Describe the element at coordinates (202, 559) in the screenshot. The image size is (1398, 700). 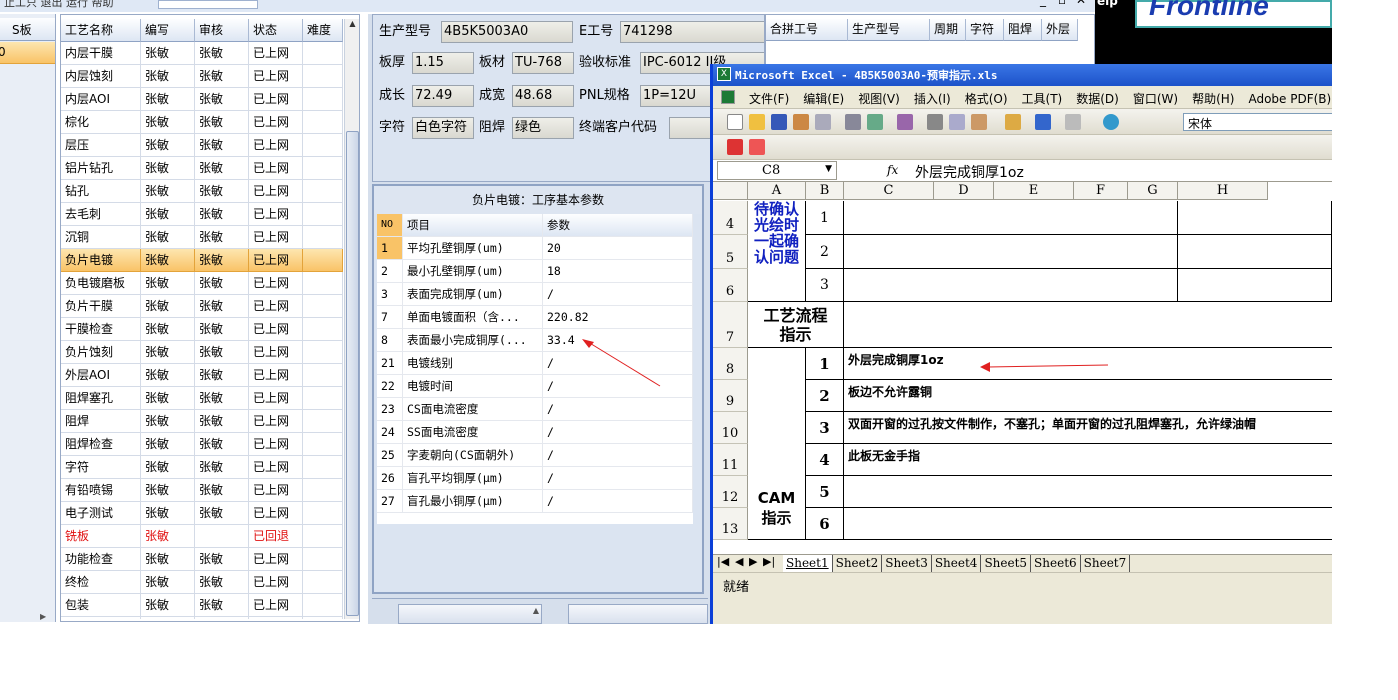
I see `process-grid-row: 功能检查 张敏 张敏 已上网` at that location.